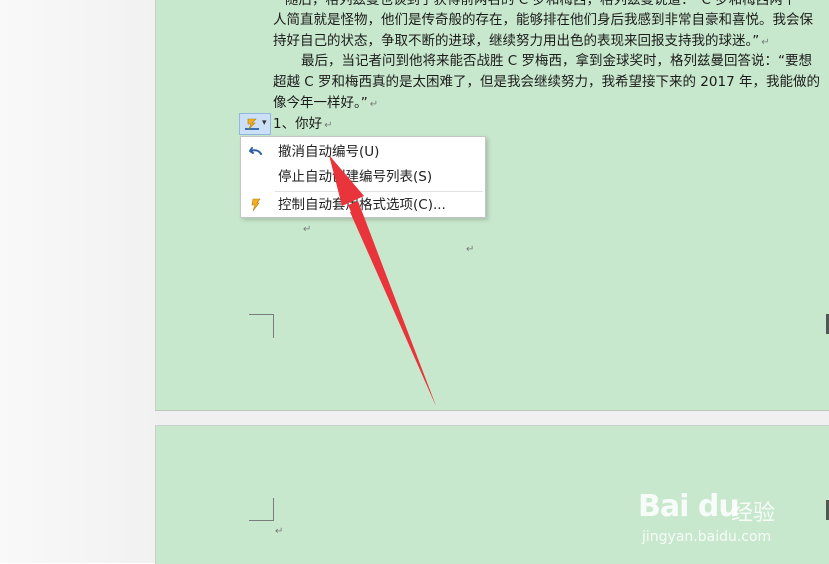  Describe the element at coordinates (543, 20) in the screenshot. I see `text-line-2: 人简直就是怪物，他们是传奇般的存在，能够排在他们身后我感到非常自豪和喜悦。我会保` at that location.